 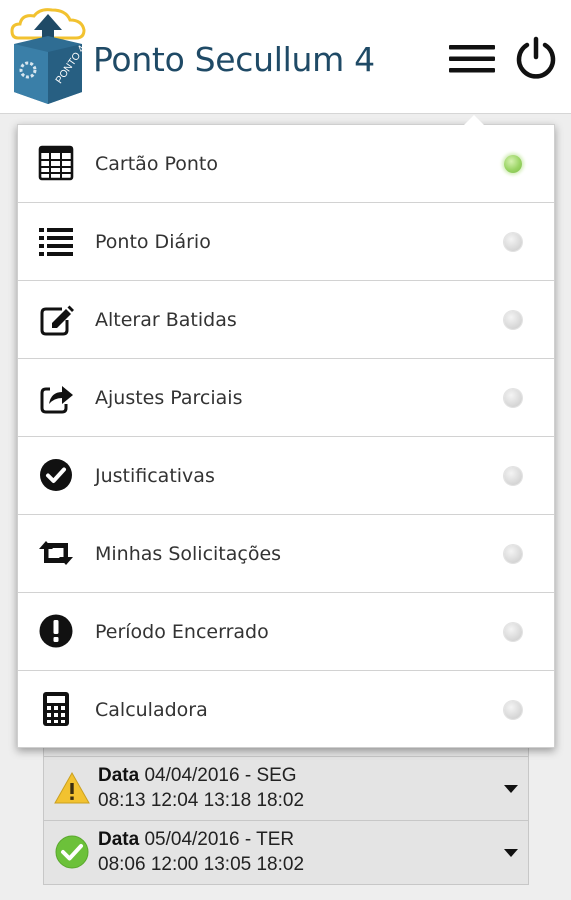 What do you see at coordinates (536, 58) in the screenshot?
I see `power-icon` at bounding box center [536, 58].